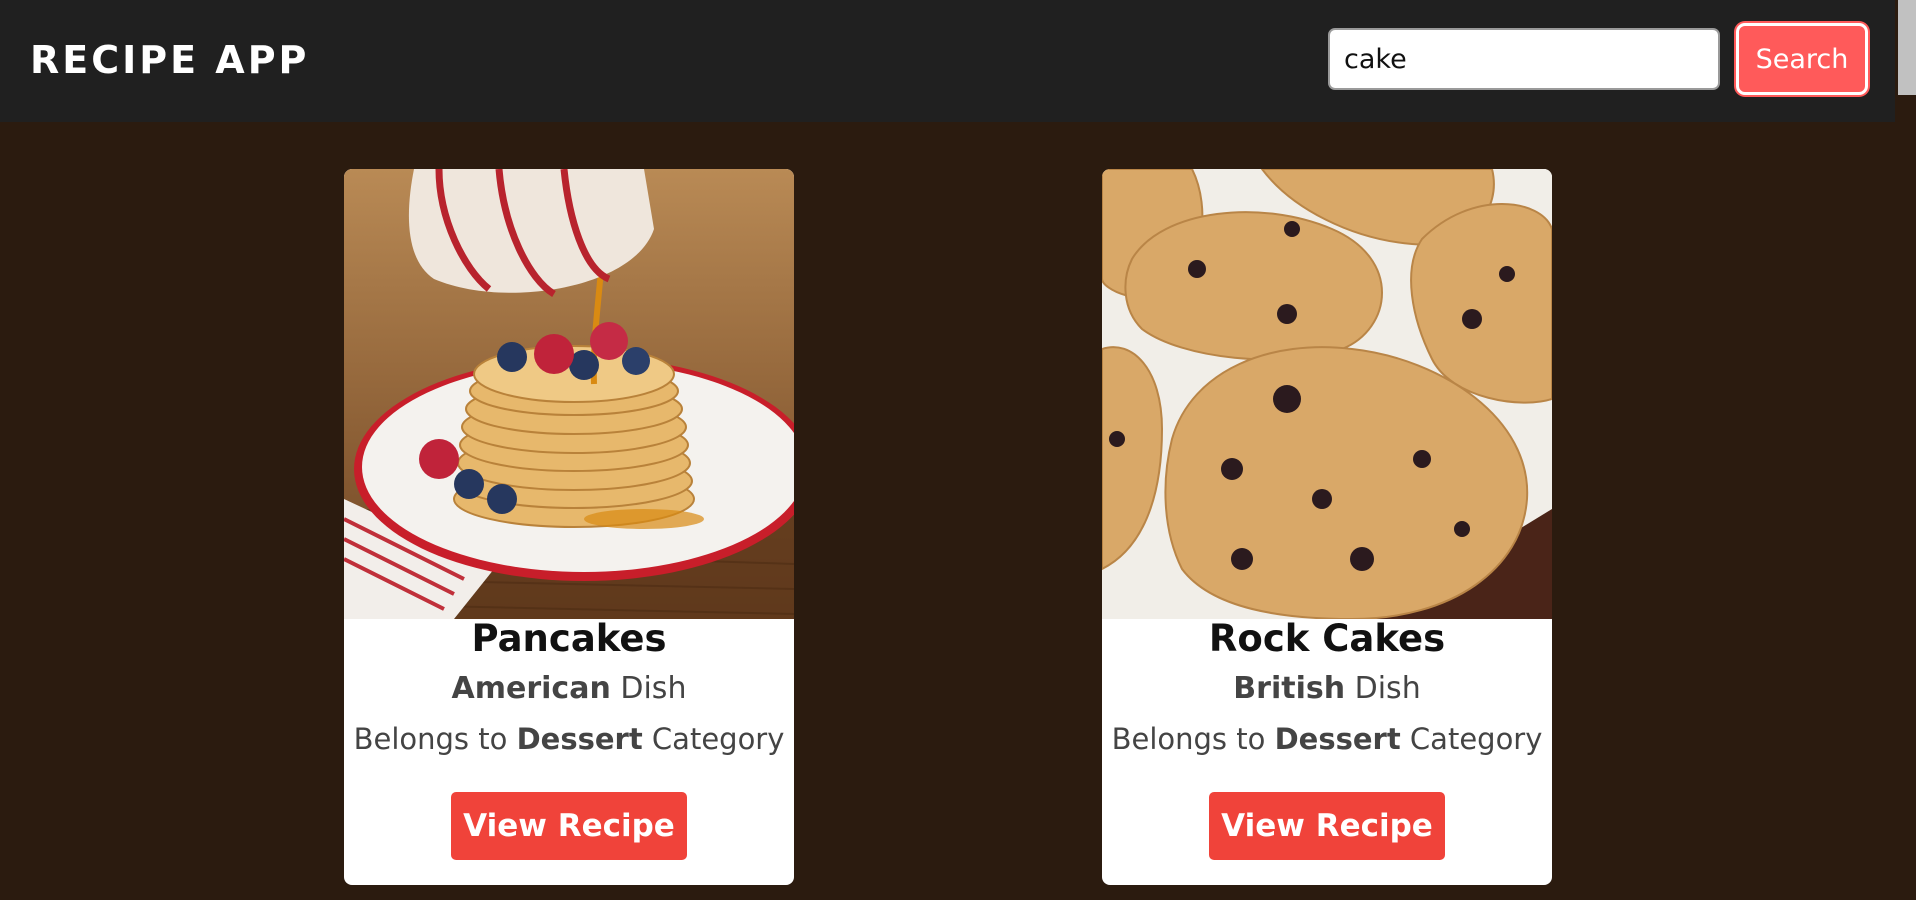 This screenshot has width=1916, height=900. What do you see at coordinates (531, 688) in the screenshot?
I see `area-name: American` at bounding box center [531, 688].